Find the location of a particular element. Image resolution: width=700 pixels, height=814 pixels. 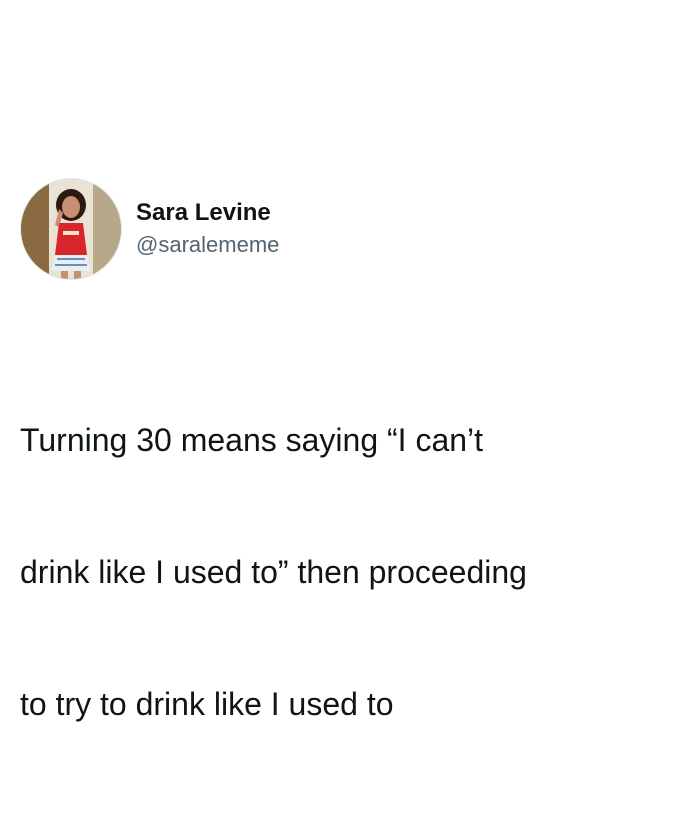

tweet-text-line: drink like I used to” then proceeding is located at coordinates (273, 572).